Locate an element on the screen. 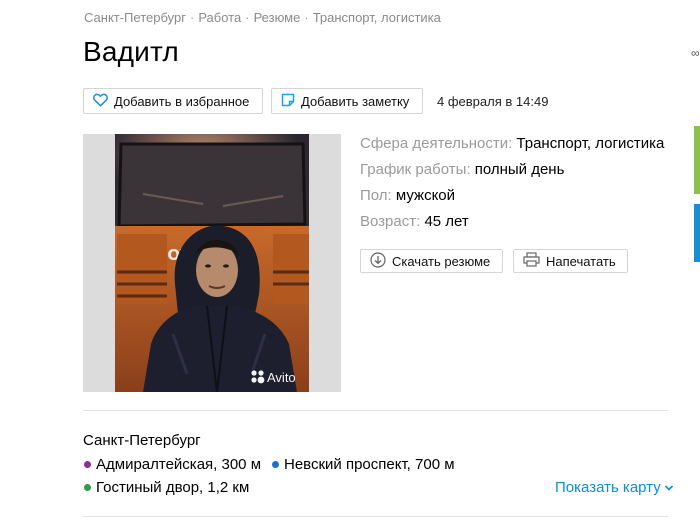 This screenshot has width=700, height=523. breadcrumb-item-city: Санкт-Петербург is located at coordinates (135, 17).